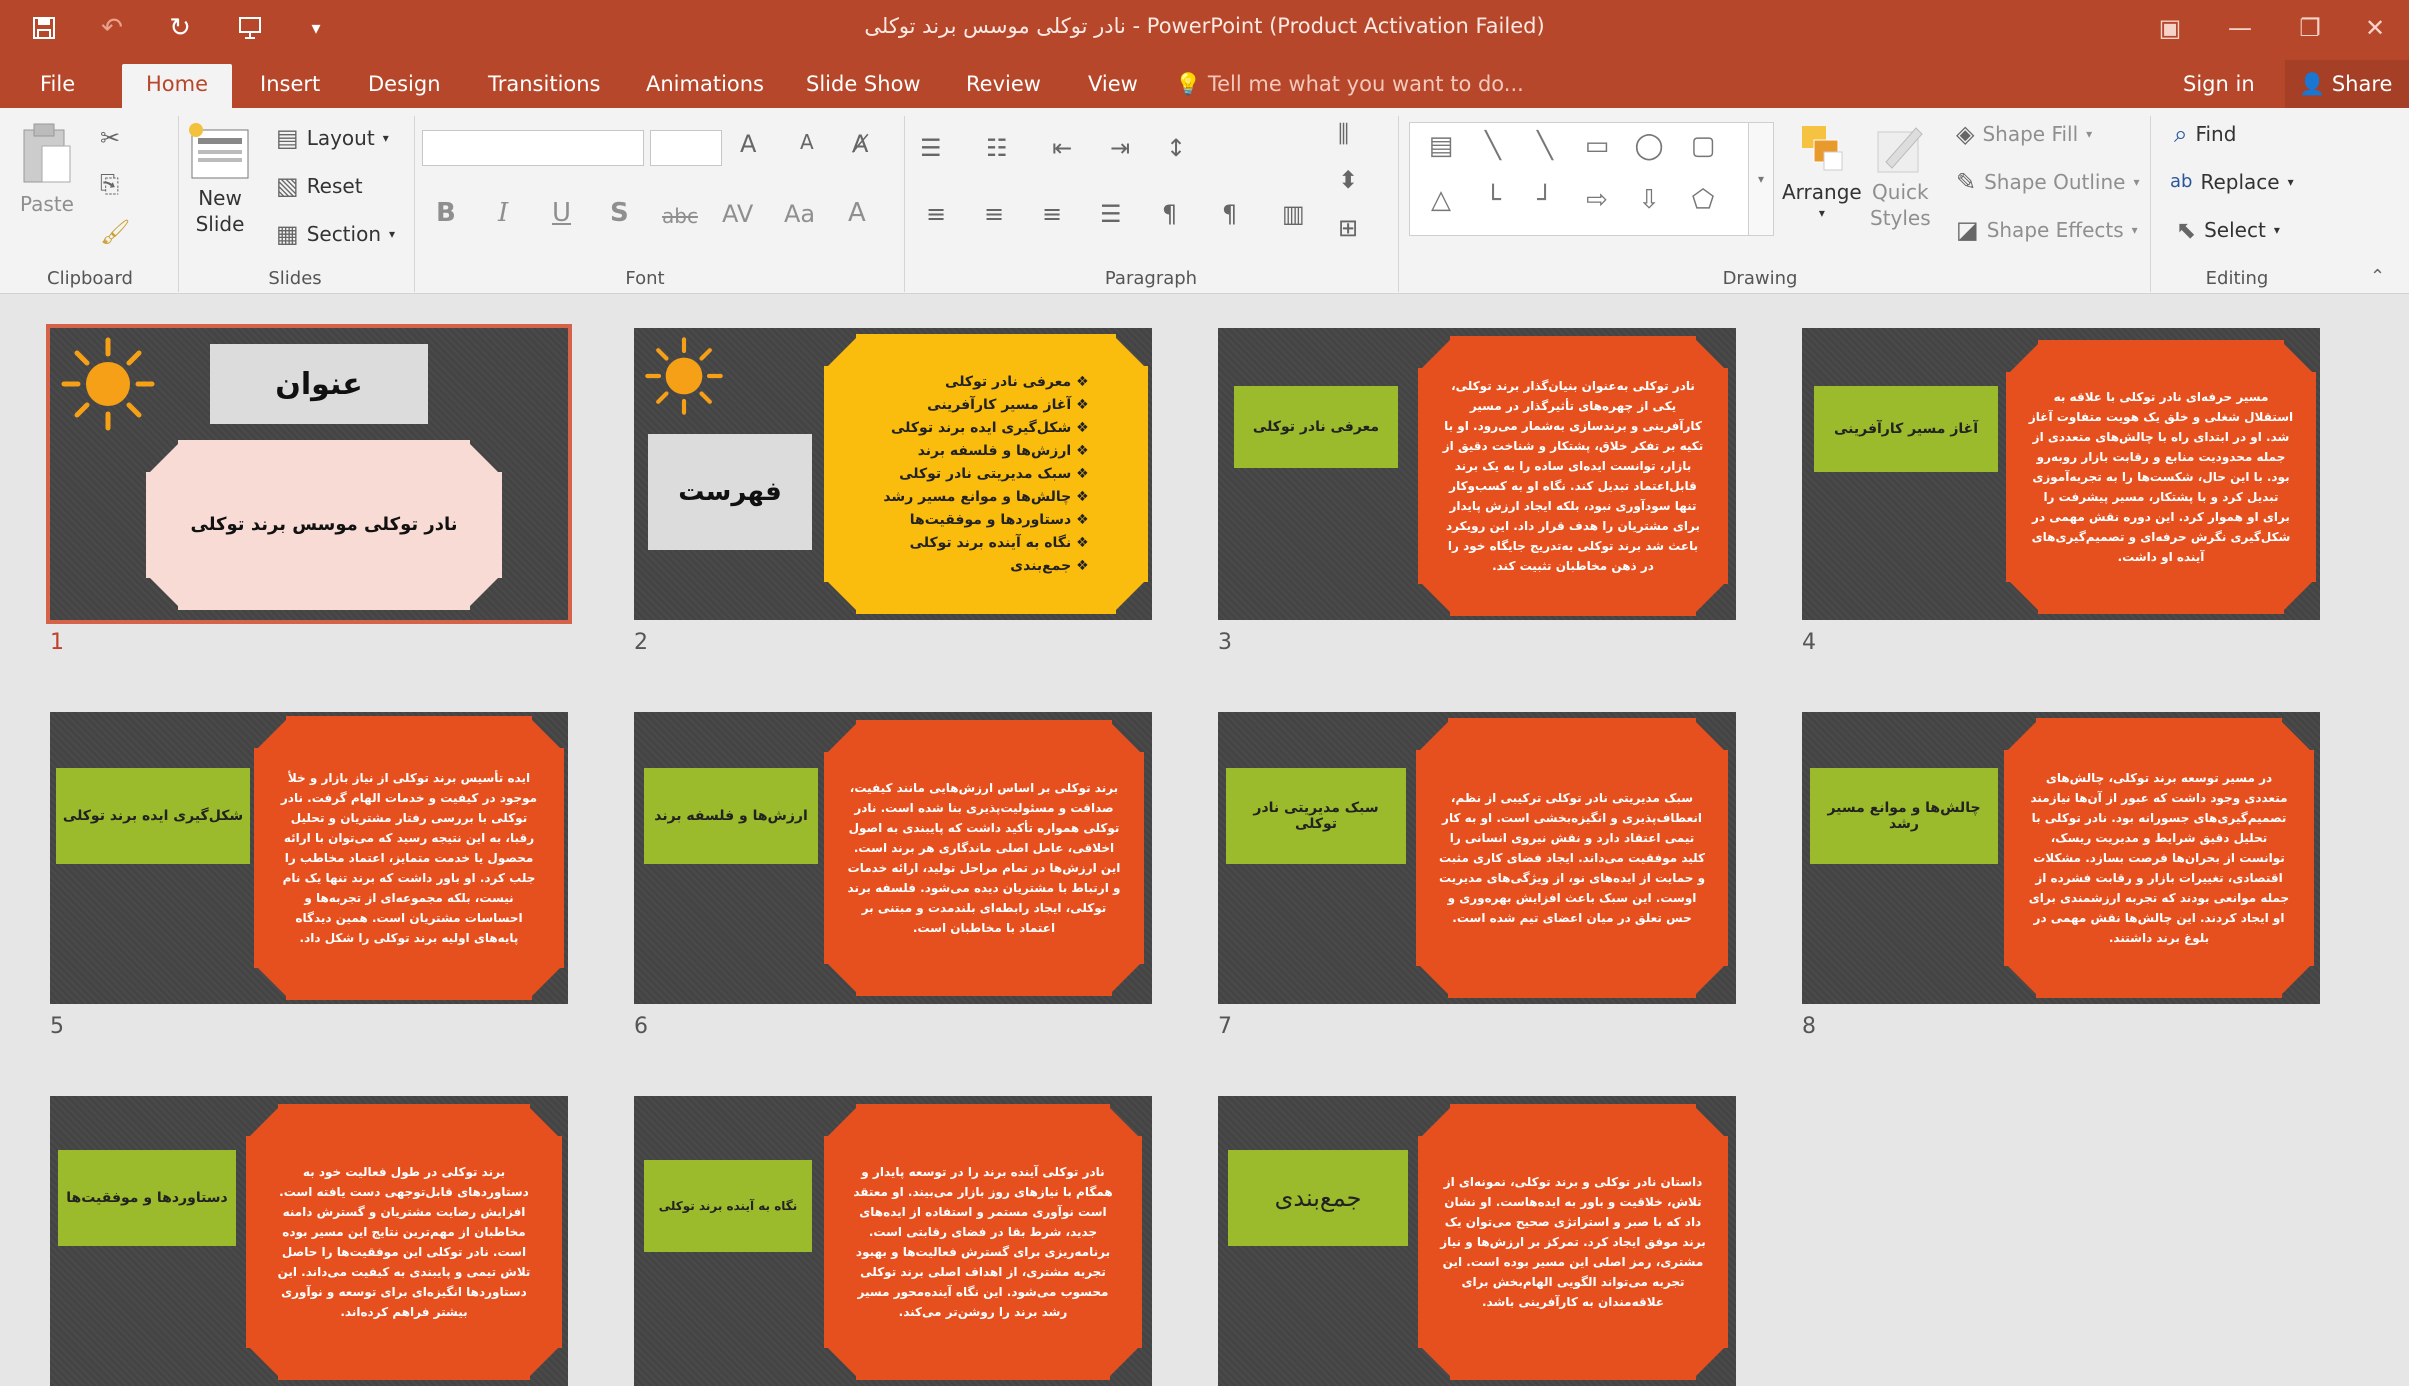 The width and height of the screenshot is (2409, 1386). I want to click on minimize-icon: —, so click(2240, 28).